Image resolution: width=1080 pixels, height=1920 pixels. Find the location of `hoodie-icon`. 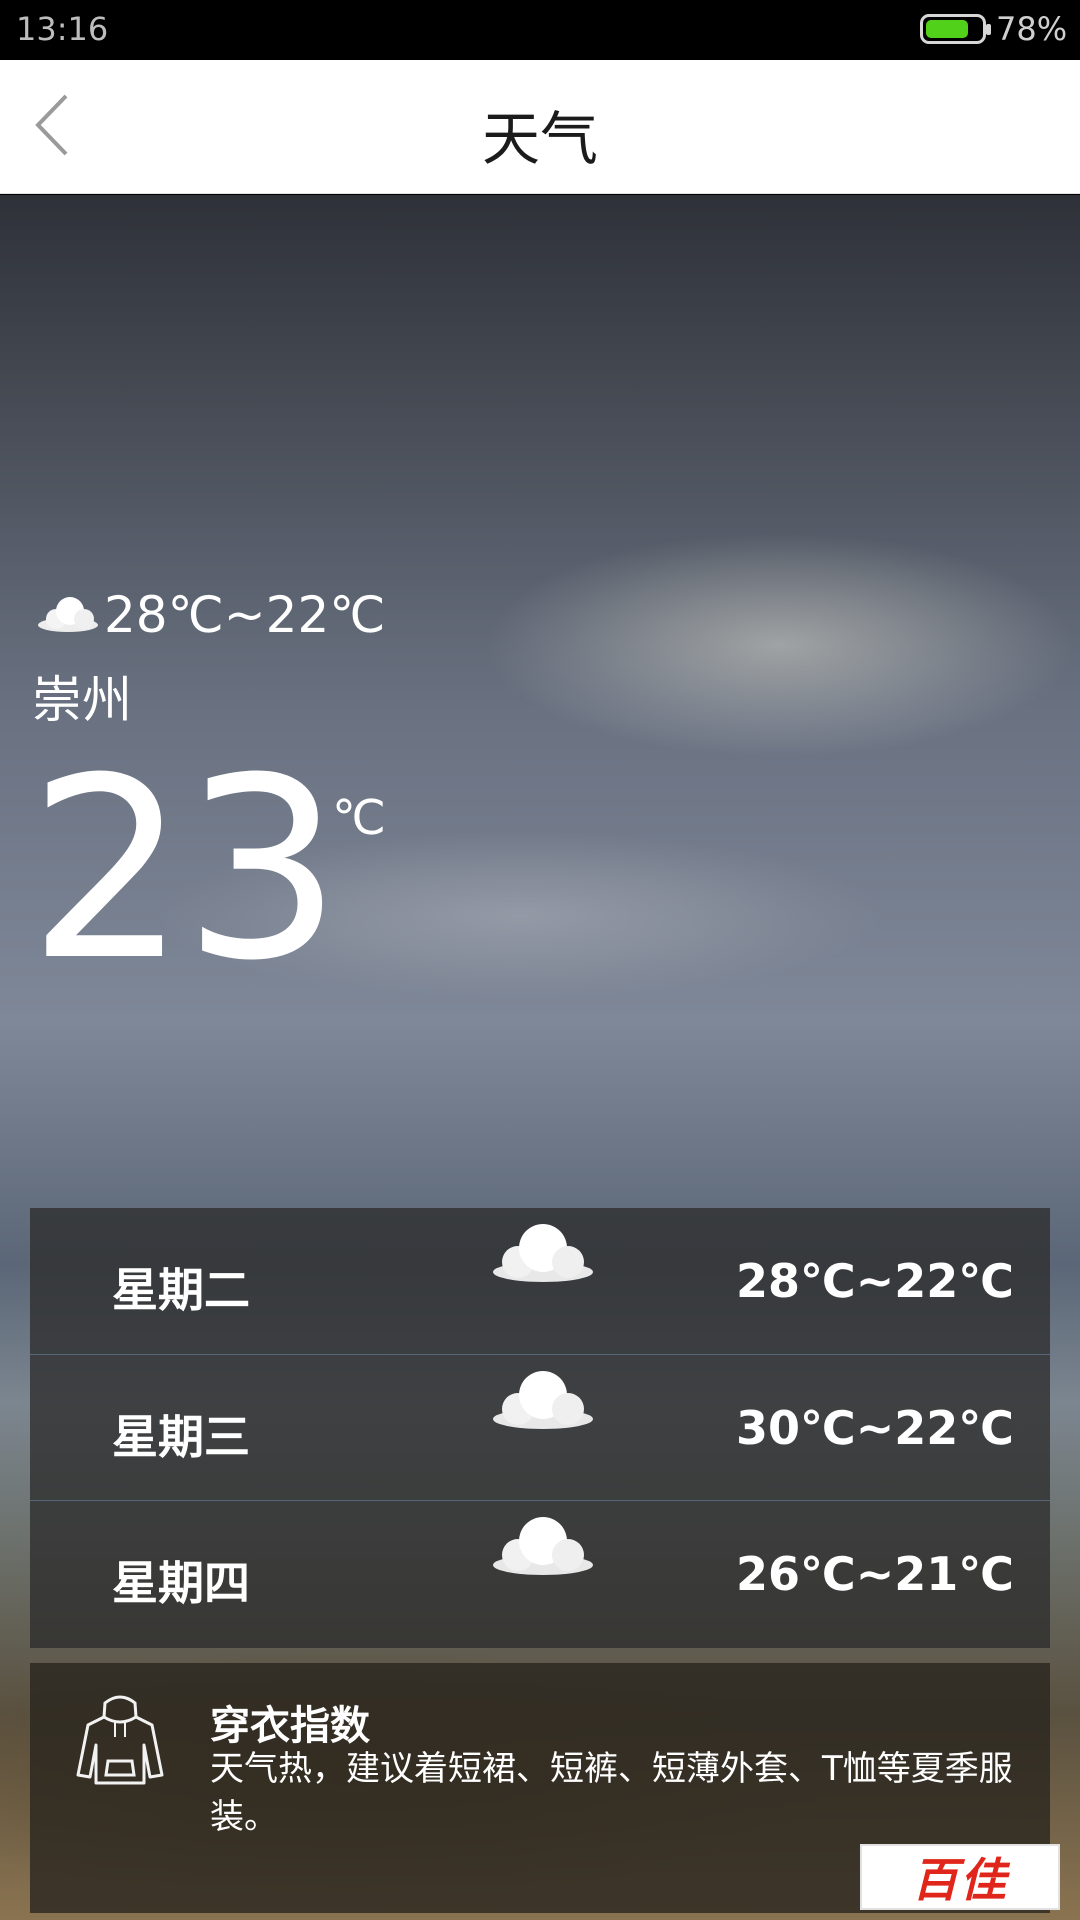

hoodie-icon is located at coordinates (120, 1740).